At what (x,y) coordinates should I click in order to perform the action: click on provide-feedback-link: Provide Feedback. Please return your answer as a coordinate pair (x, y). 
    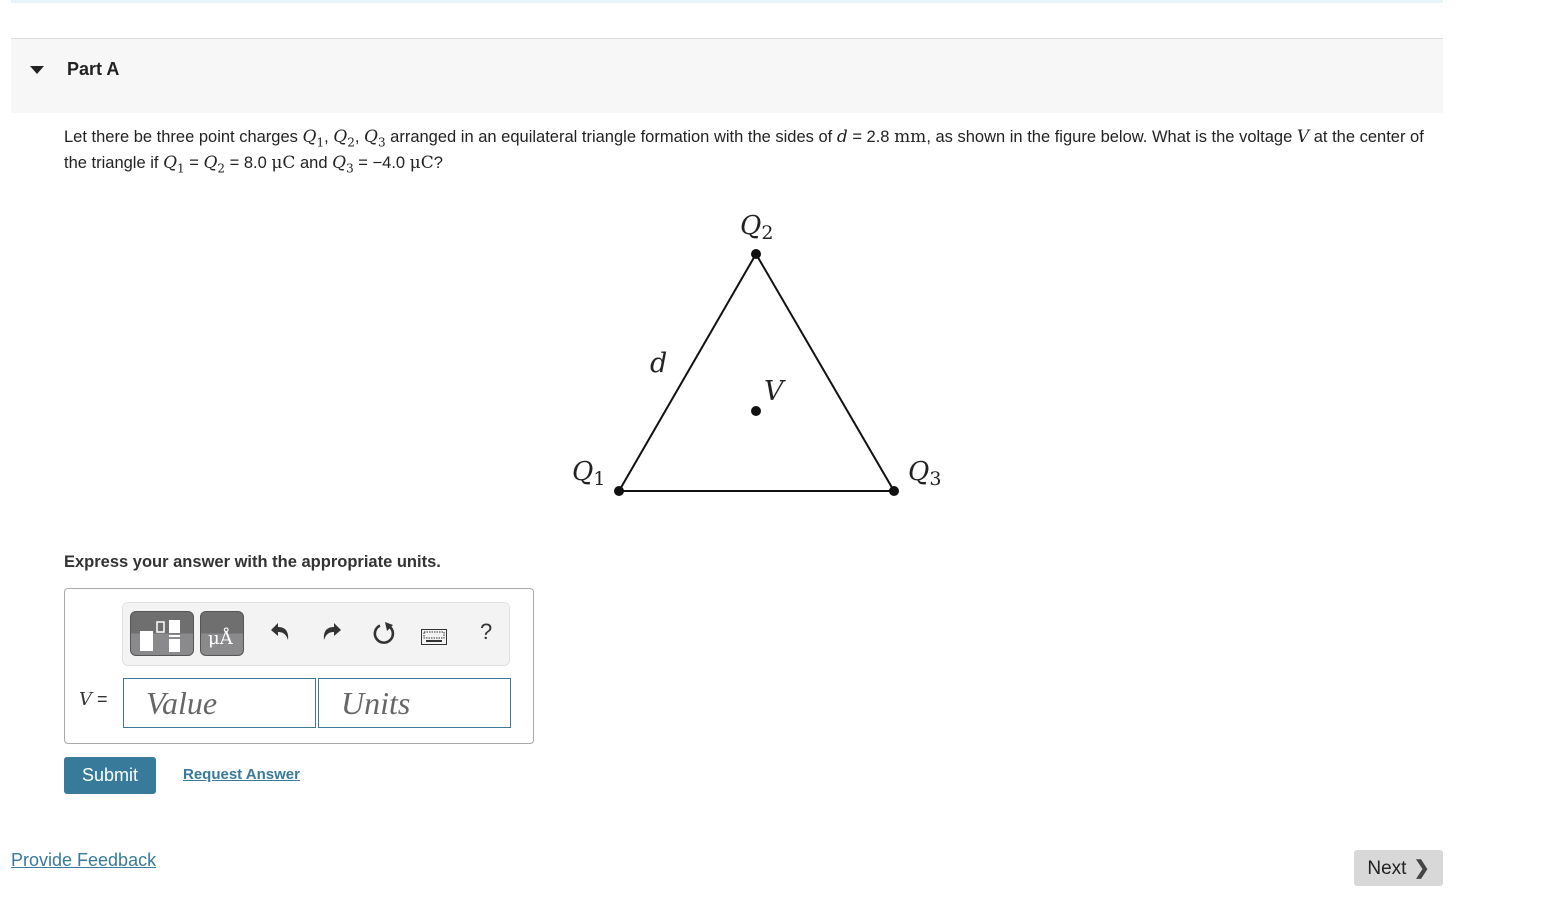
    Looking at the image, I should click on (83, 860).